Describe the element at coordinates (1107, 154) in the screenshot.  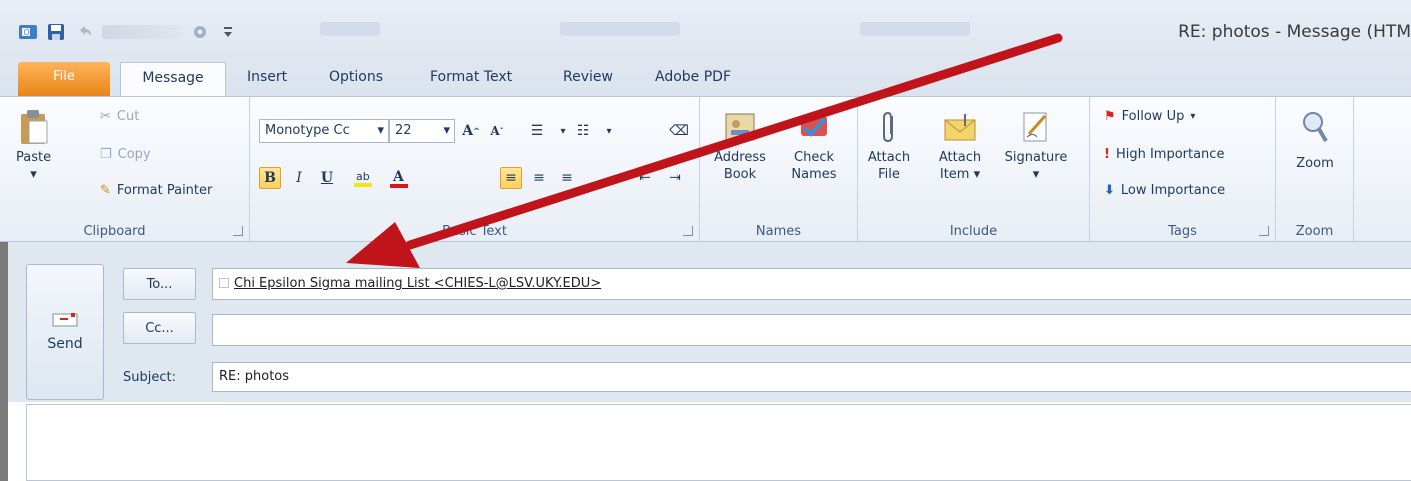
I see `exclamation-icon: !` at that location.